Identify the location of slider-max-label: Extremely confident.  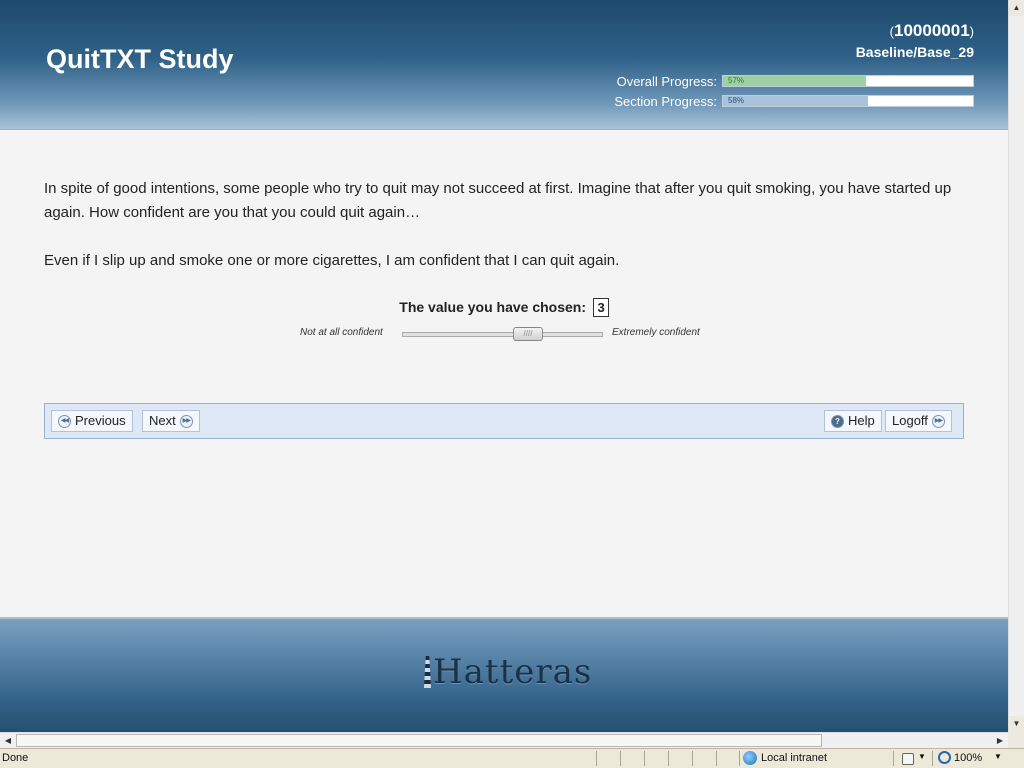
(656, 332).